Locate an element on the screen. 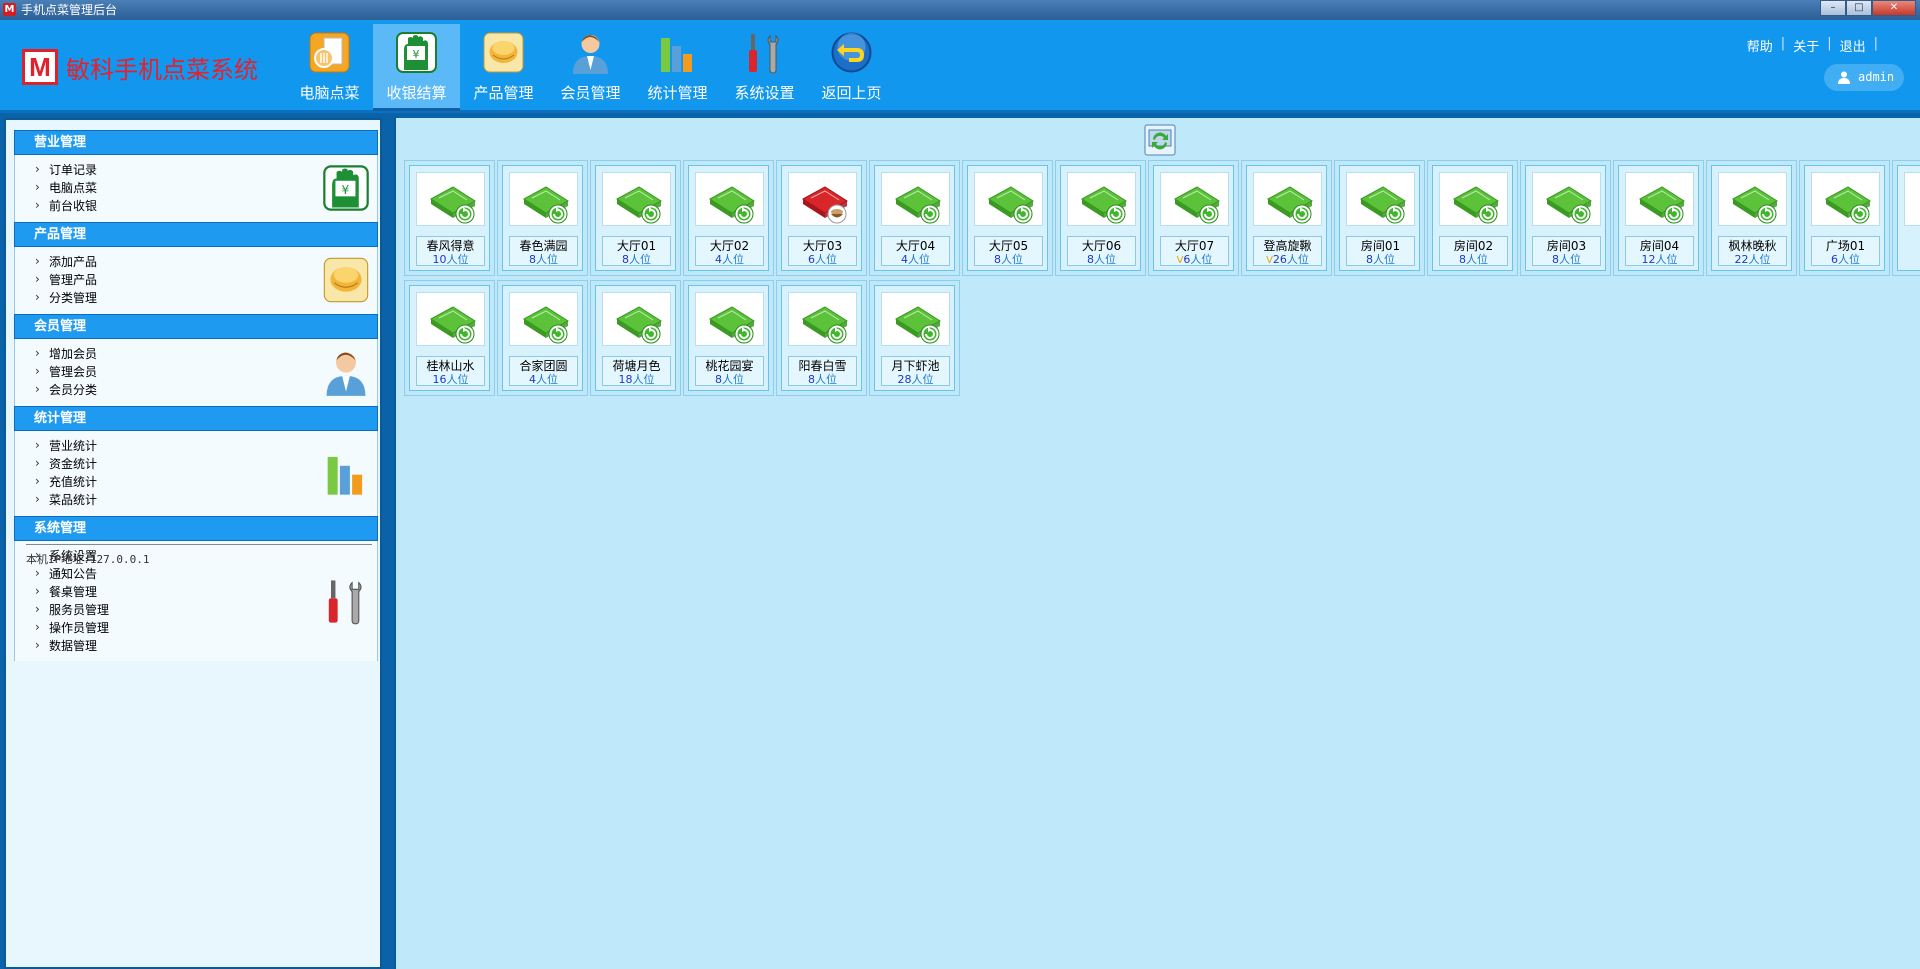  main-nav: 电脑点菜 ¥ 收银结算 产品管理 会员管理 统计管理 系统设置 返回上页 is located at coordinates (590, 67).